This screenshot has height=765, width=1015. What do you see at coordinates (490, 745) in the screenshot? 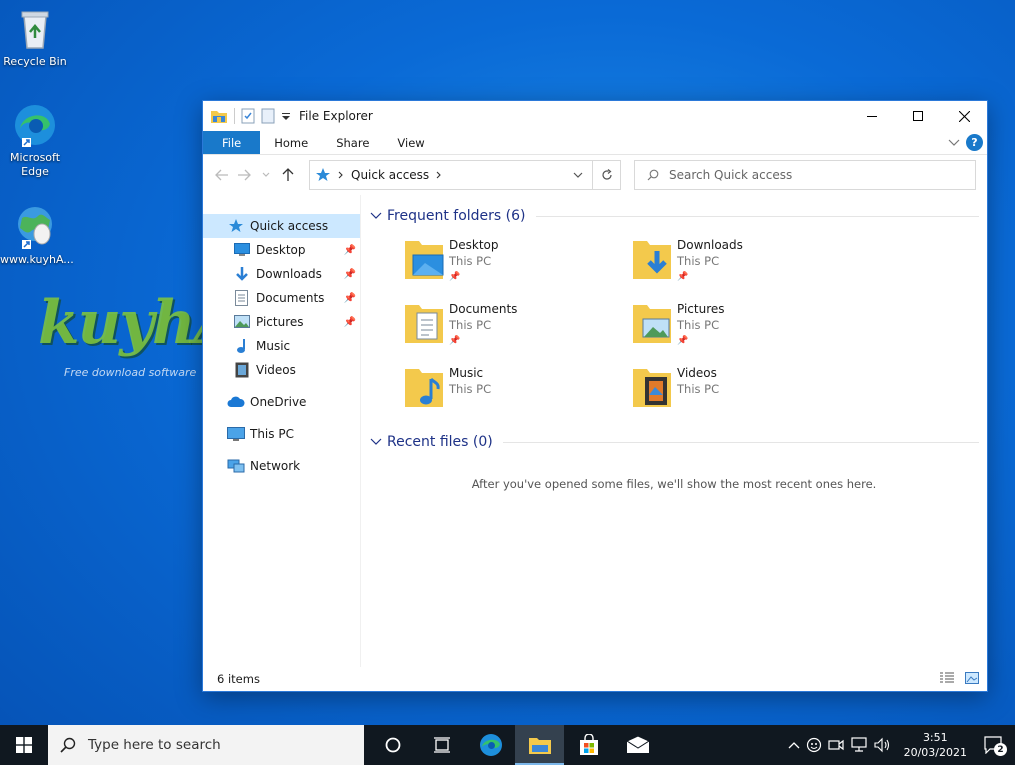
I see `taskbar-edge` at bounding box center [490, 745].